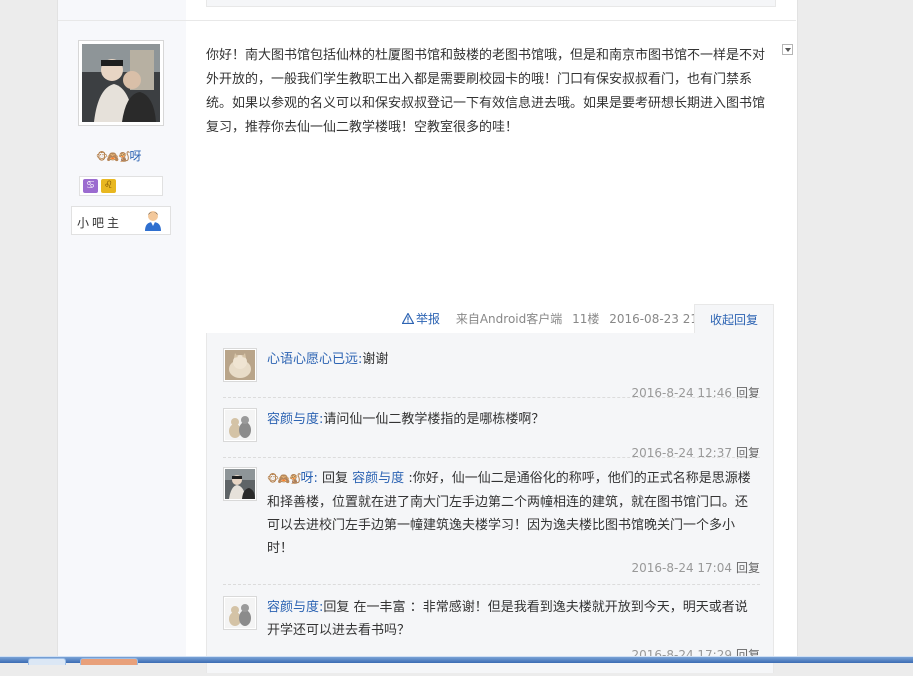  I want to click on reply-meta: 2016-8-24 12:37 回复, so click(695, 452).